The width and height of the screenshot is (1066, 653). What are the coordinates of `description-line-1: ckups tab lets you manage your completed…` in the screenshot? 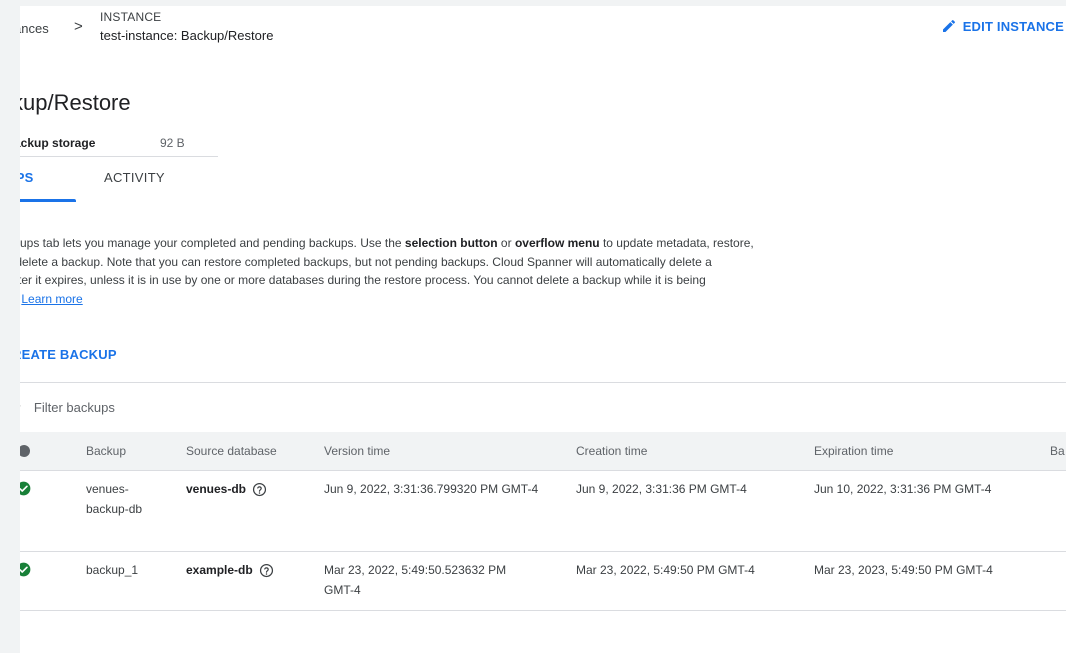 It's located at (387, 243).